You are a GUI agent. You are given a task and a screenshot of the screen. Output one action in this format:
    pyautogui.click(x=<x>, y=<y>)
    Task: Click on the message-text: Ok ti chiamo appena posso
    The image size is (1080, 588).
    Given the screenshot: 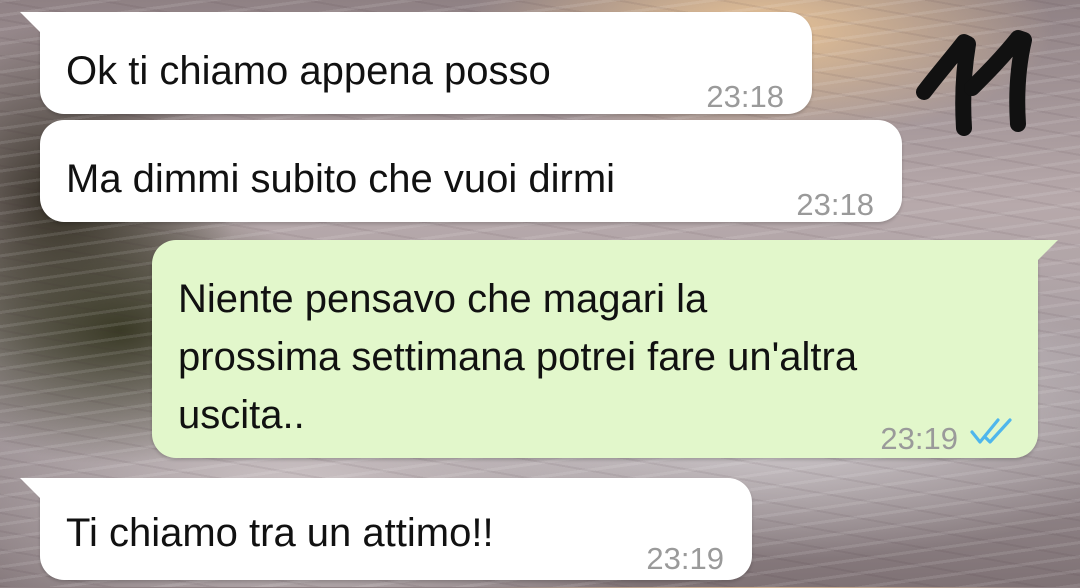 What is the action you would take?
    pyautogui.click(x=308, y=71)
    